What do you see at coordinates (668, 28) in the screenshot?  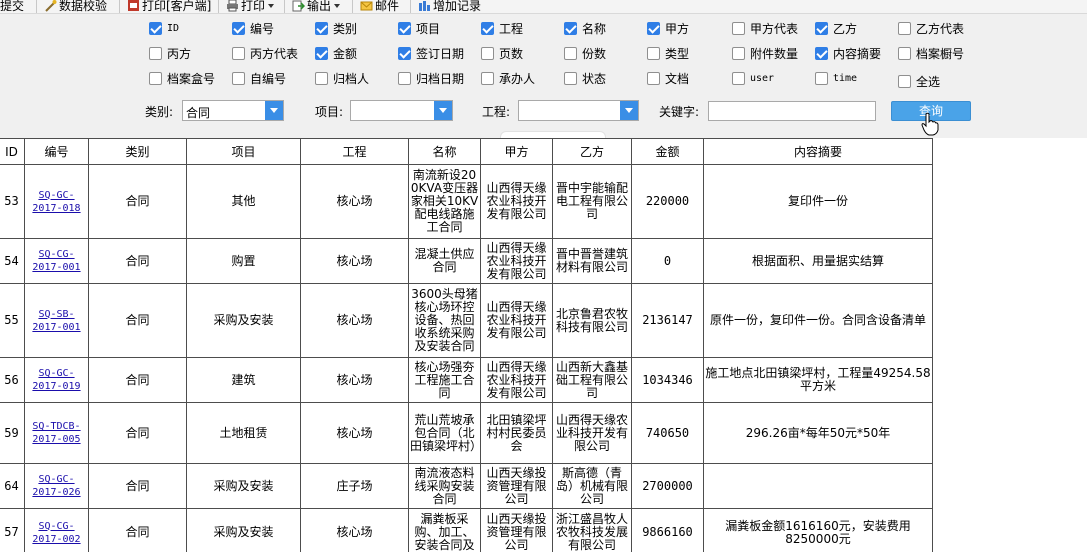 I see `checkbox-party-a: 甲方` at bounding box center [668, 28].